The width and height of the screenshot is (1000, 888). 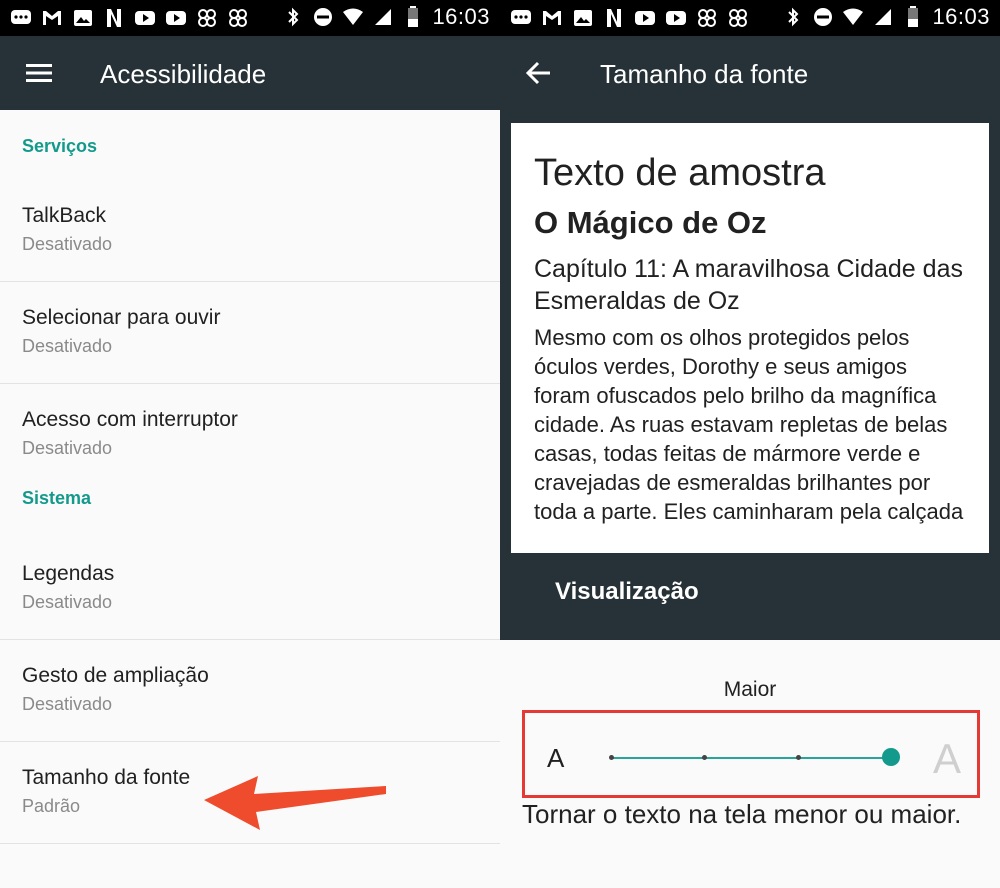 I want to click on menu-icon, so click(x=39, y=73).